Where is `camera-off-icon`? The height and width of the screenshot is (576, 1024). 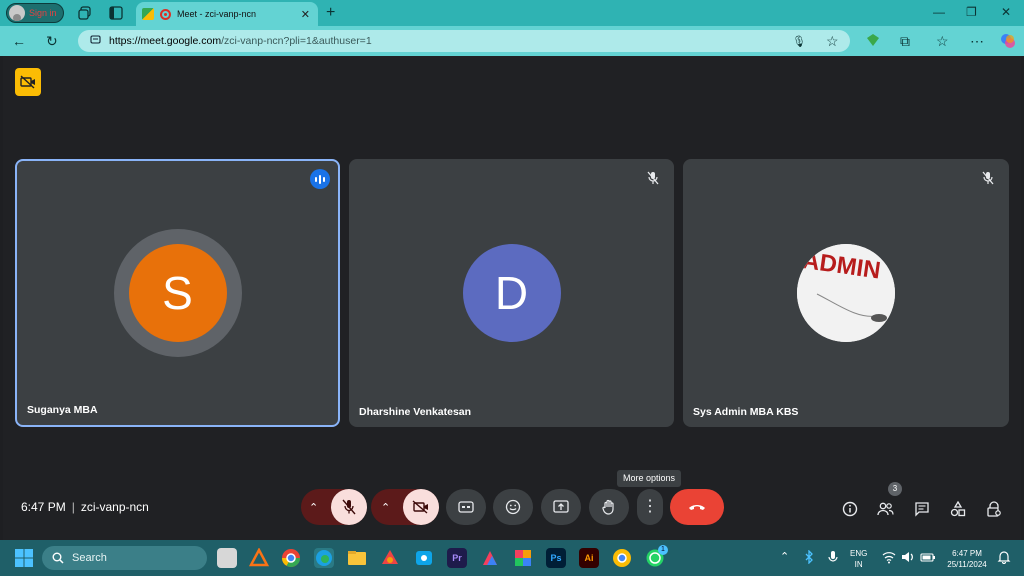 camera-off-icon is located at coordinates (420, 507).